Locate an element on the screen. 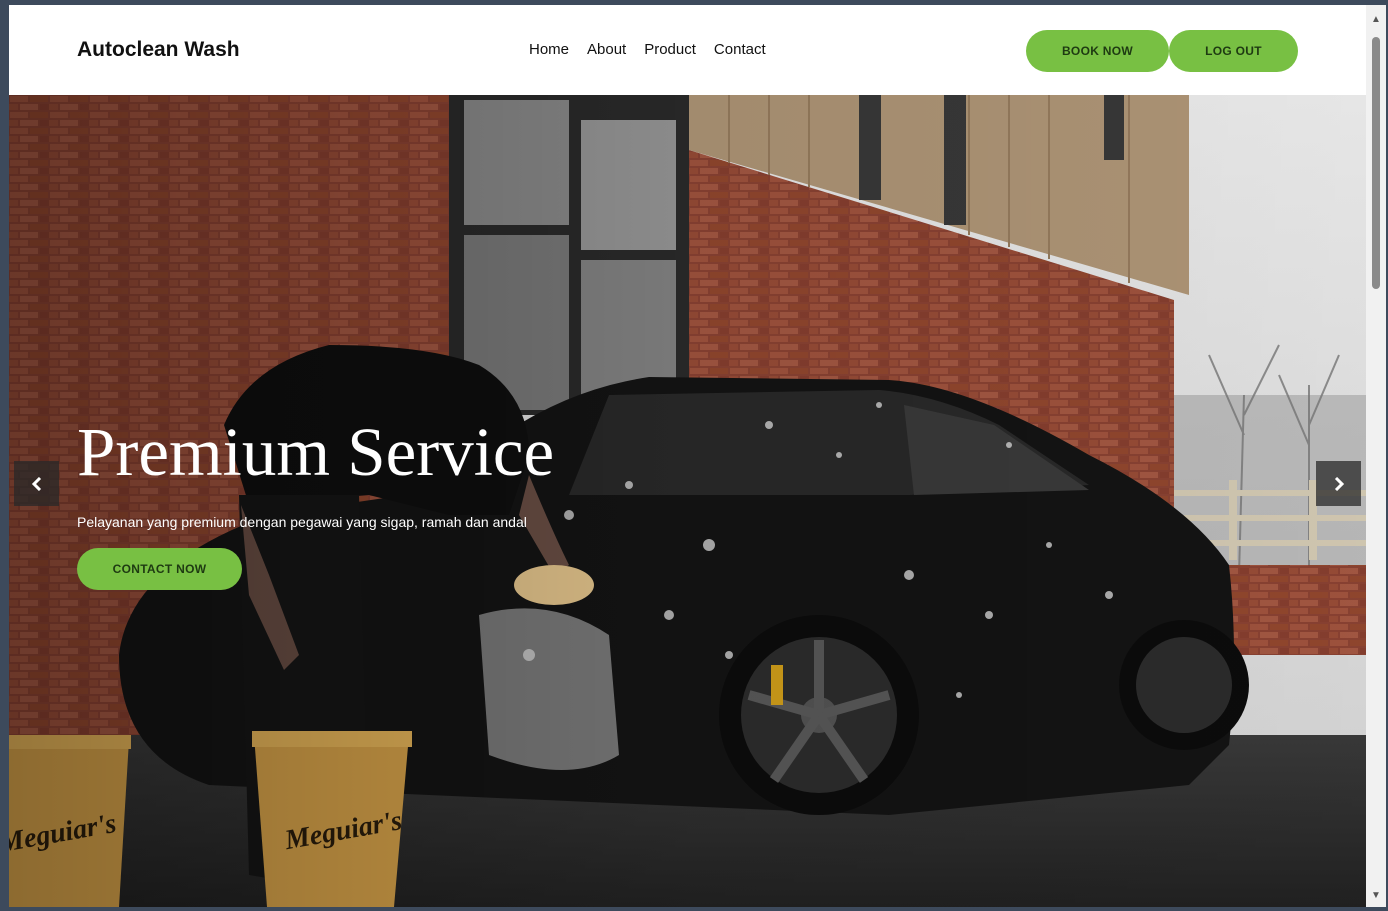 This screenshot has width=1388, height=911. contact-now-button: CONTACT NOW is located at coordinates (159, 569).